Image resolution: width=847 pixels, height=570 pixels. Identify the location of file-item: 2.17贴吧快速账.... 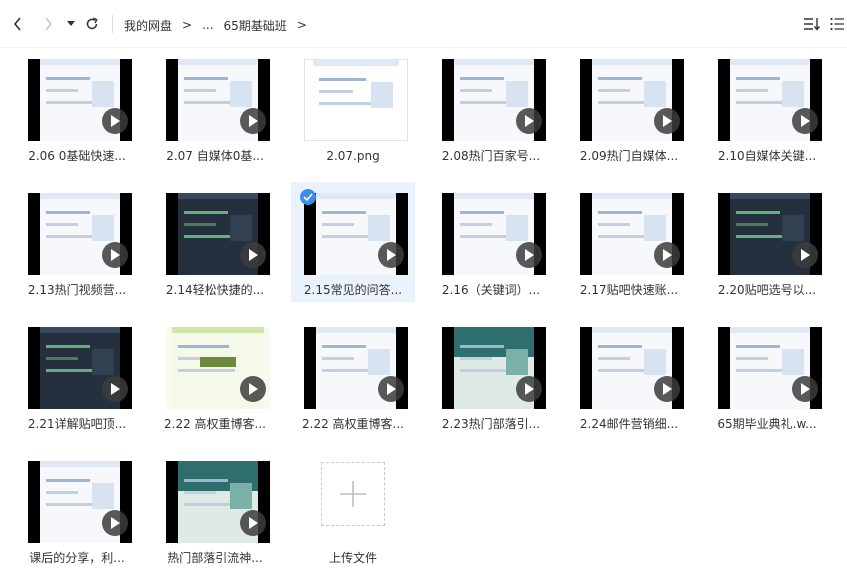
(629, 242).